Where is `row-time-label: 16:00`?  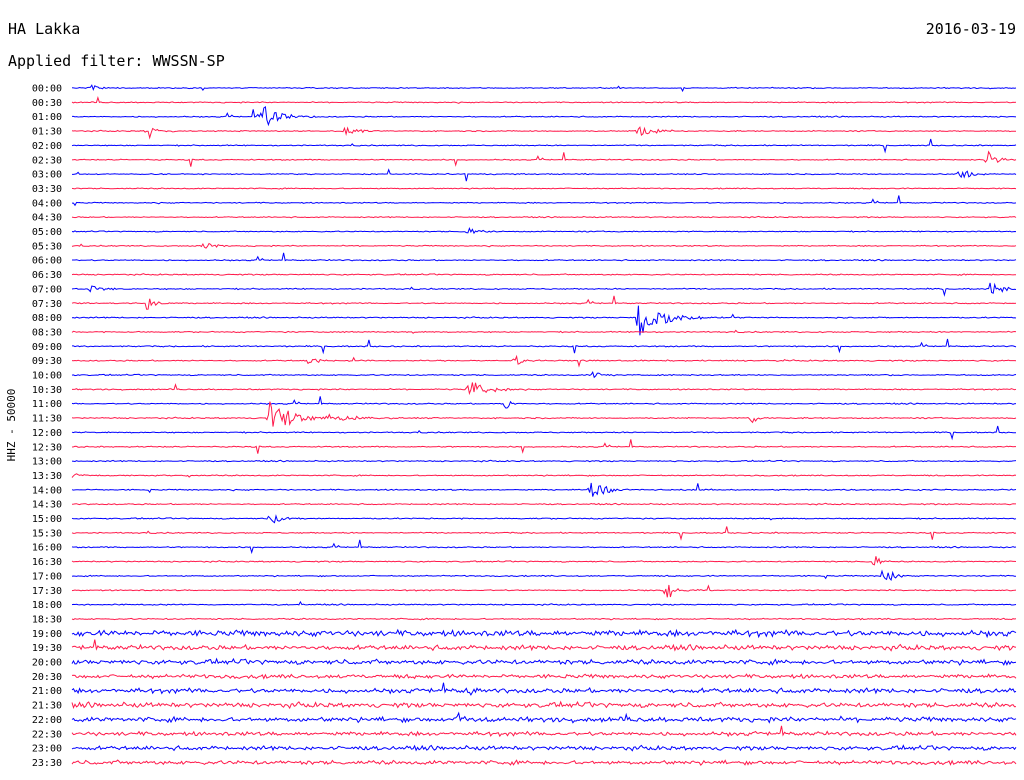 row-time-label: 16:00 is located at coordinates (47, 548).